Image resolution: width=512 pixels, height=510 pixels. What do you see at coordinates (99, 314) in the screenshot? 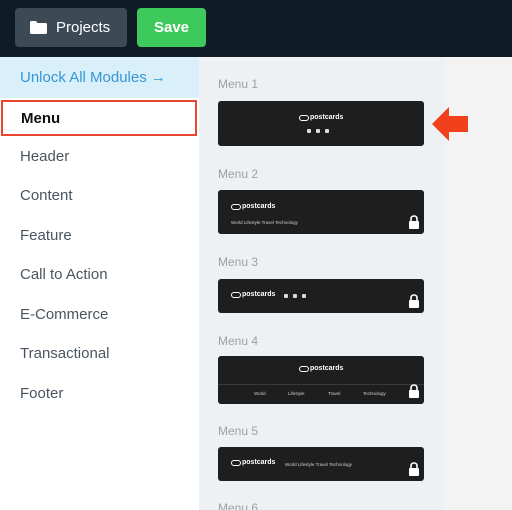
I see `sidebar-item-e-commerce: E-Commerce` at bounding box center [99, 314].